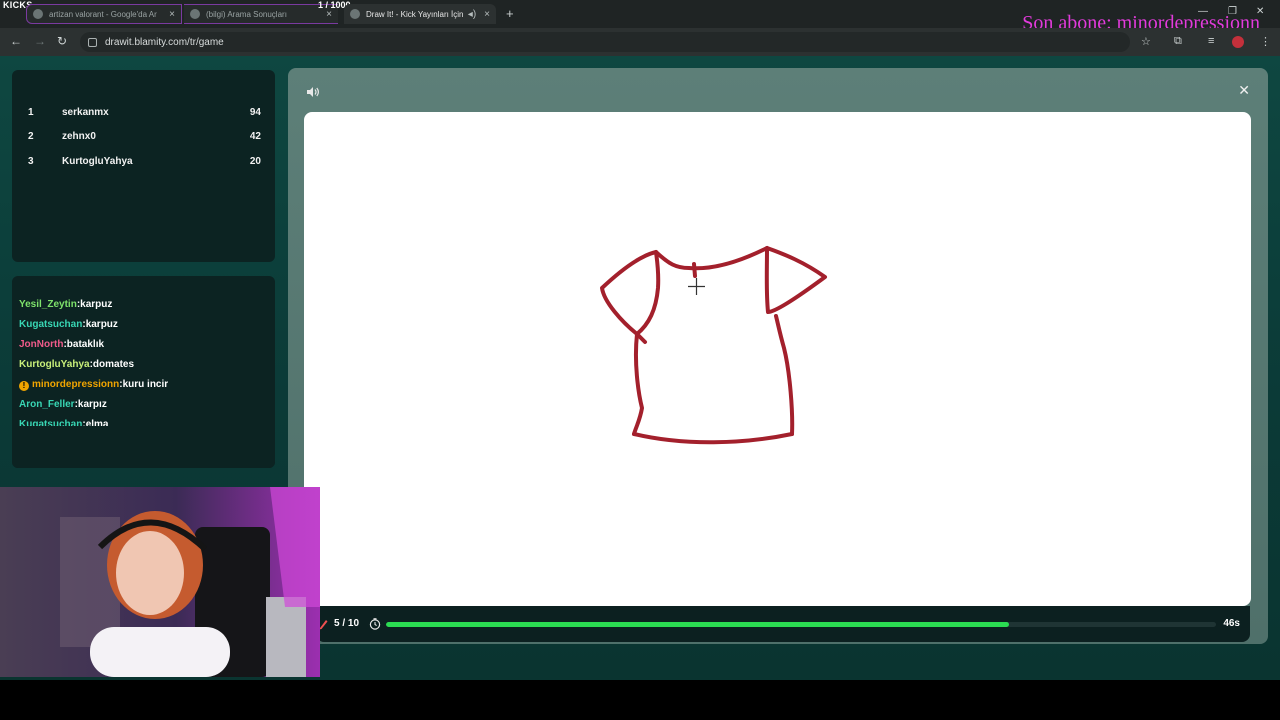 The width and height of the screenshot is (1280, 720). What do you see at coordinates (1211, 41) in the screenshot?
I see `media-controls-icon: ≡` at bounding box center [1211, 41].